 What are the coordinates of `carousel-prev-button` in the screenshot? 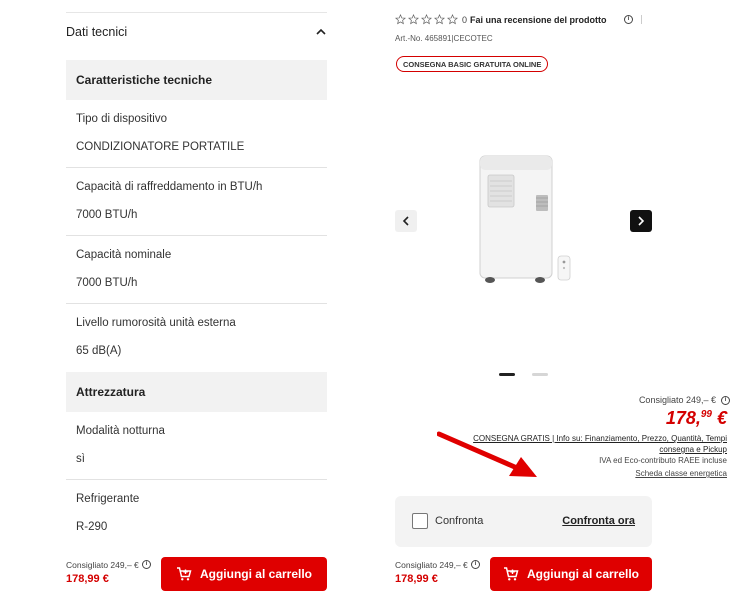 It's located at (406, 221).